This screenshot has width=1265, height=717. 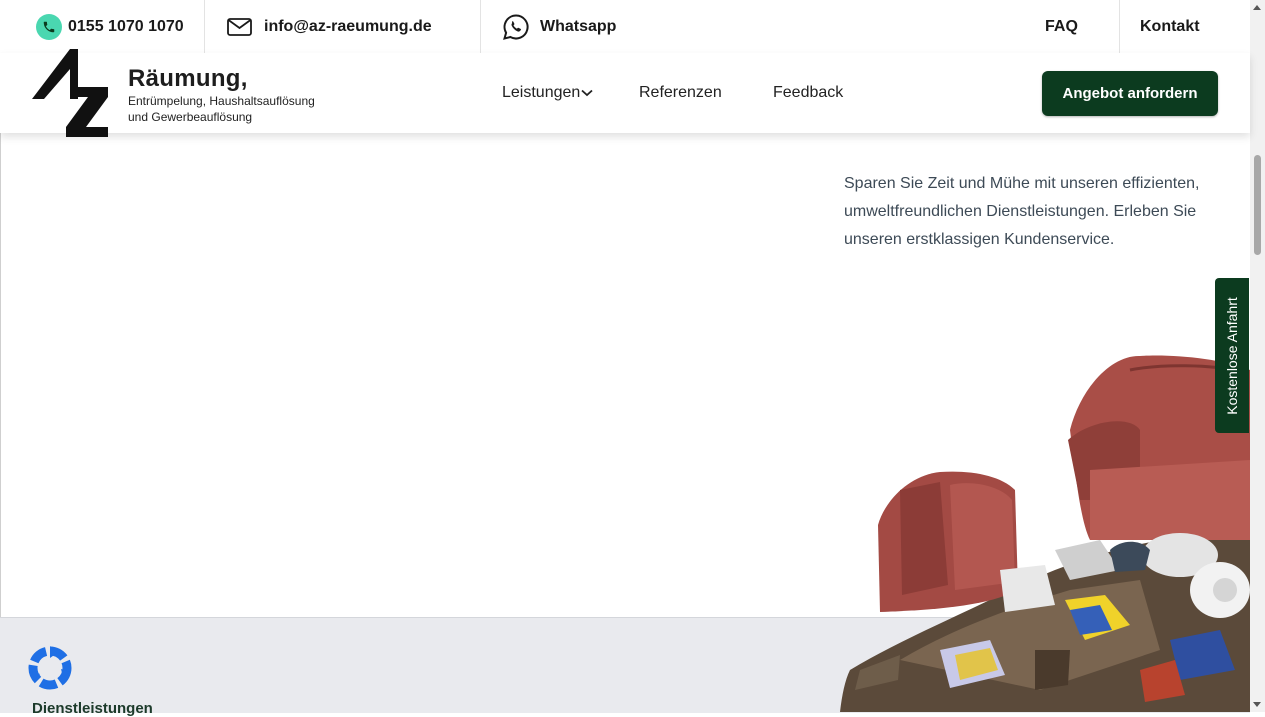 I want to click on request-quote-button: Angebot anfordern, so click(x=1130, y=93).